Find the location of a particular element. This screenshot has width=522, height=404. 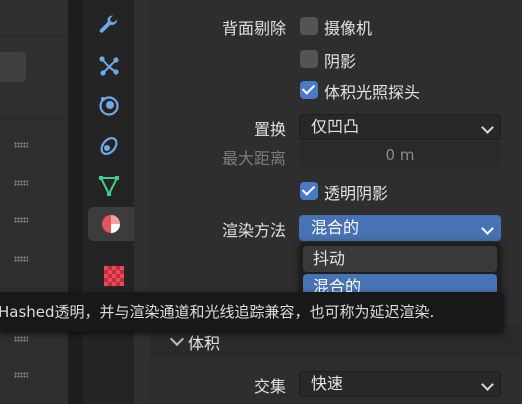

outliner-search-field is located at coordinates (13, 67).